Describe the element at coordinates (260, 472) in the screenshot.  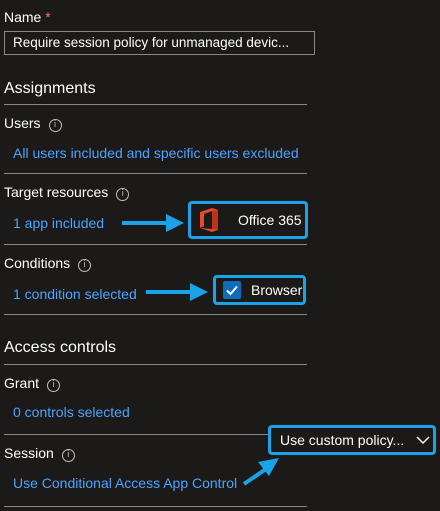
I see `arrow-to-custom-policy-icon` at that location.